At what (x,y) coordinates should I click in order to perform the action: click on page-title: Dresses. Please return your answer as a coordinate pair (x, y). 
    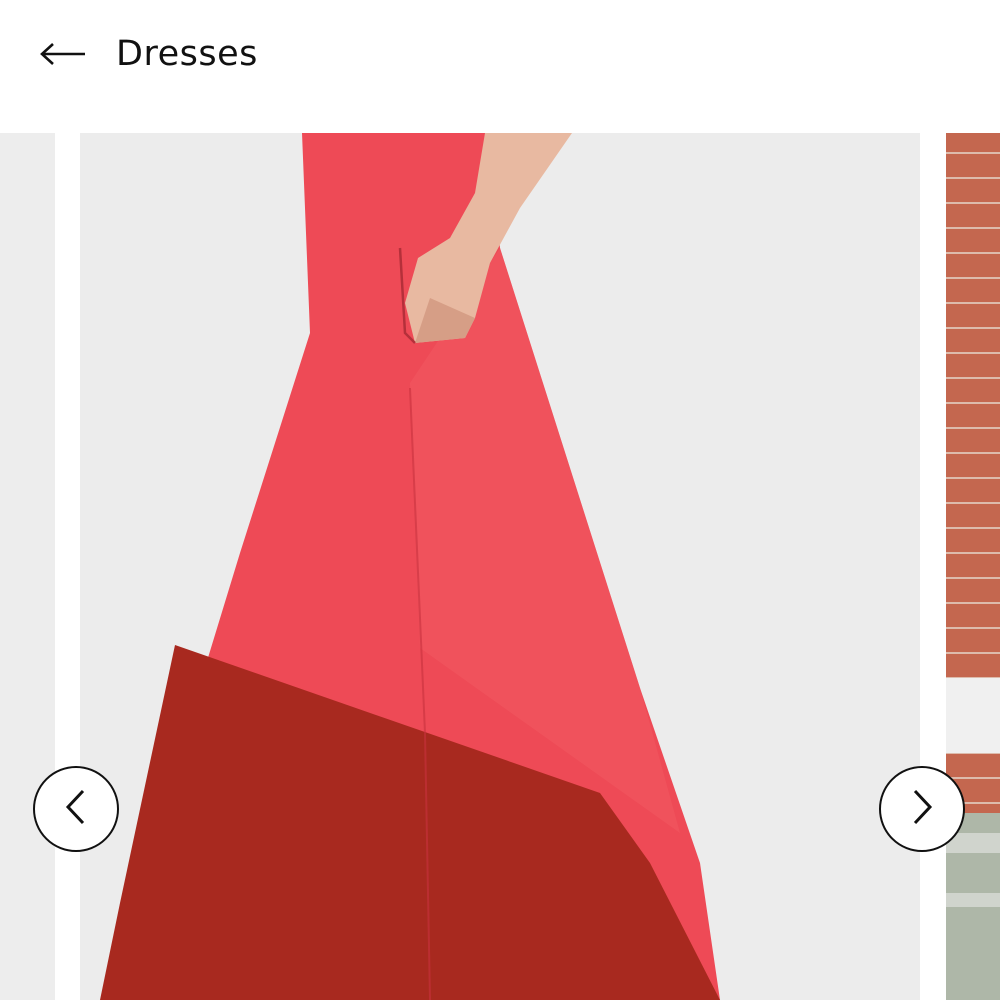
    Looking at the image, I should click on (187, 54).